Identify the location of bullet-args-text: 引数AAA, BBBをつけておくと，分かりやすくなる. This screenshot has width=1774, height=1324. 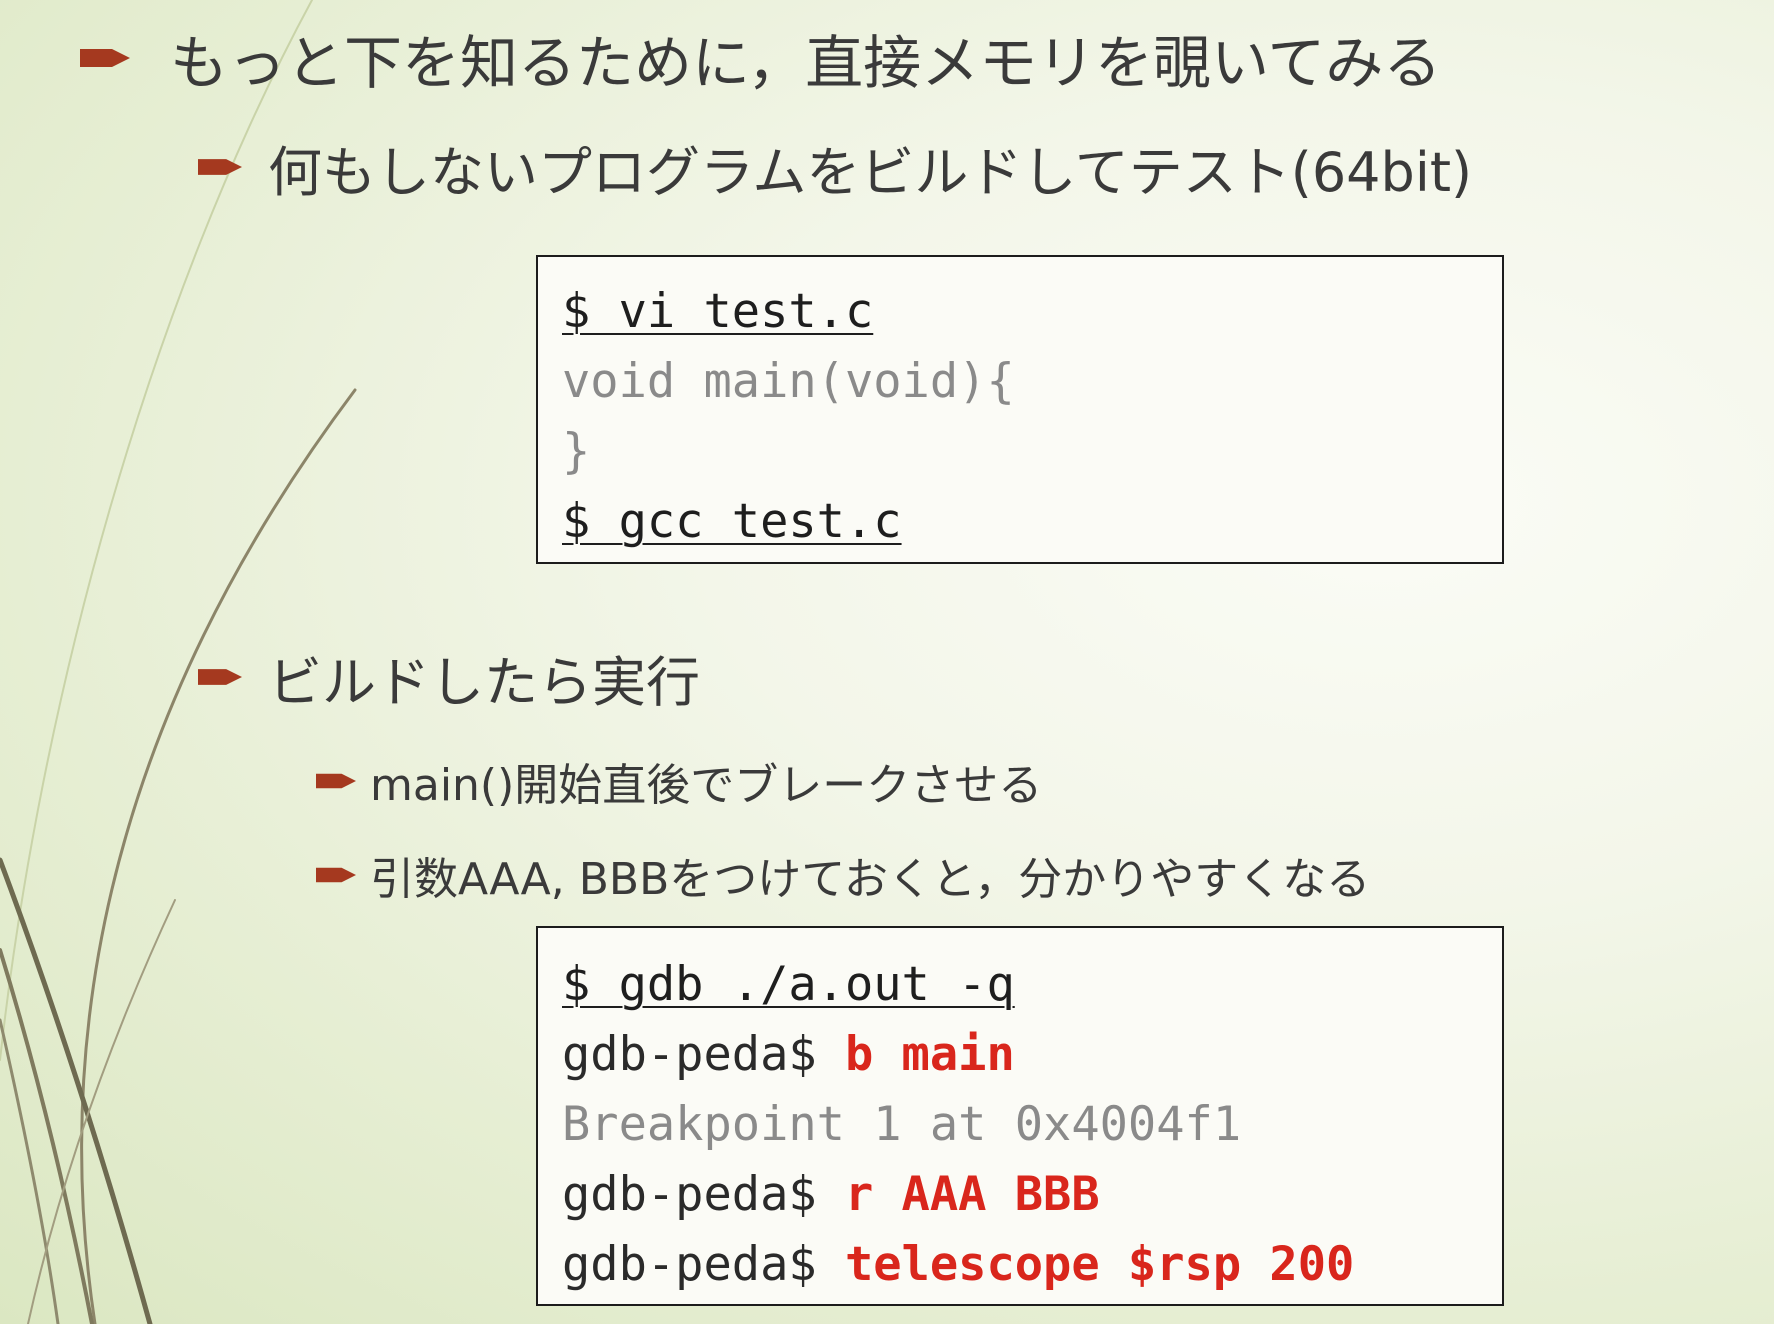
(870, 879).